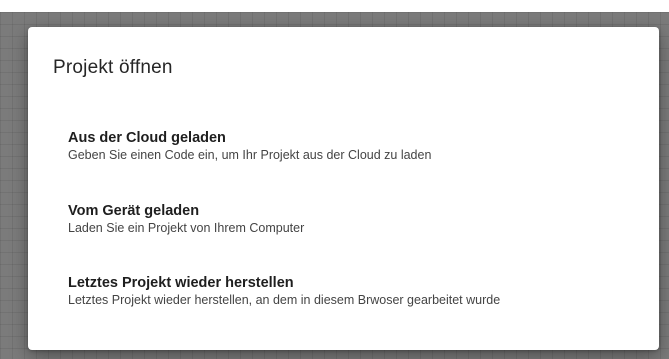 The height and width of the screenshot is (359, 669). What do you see at coordinates (181, 283) in the screenshot?
I see `option-title: Letztes Projekt wieder herstellen` at bounding box center [181, 283].